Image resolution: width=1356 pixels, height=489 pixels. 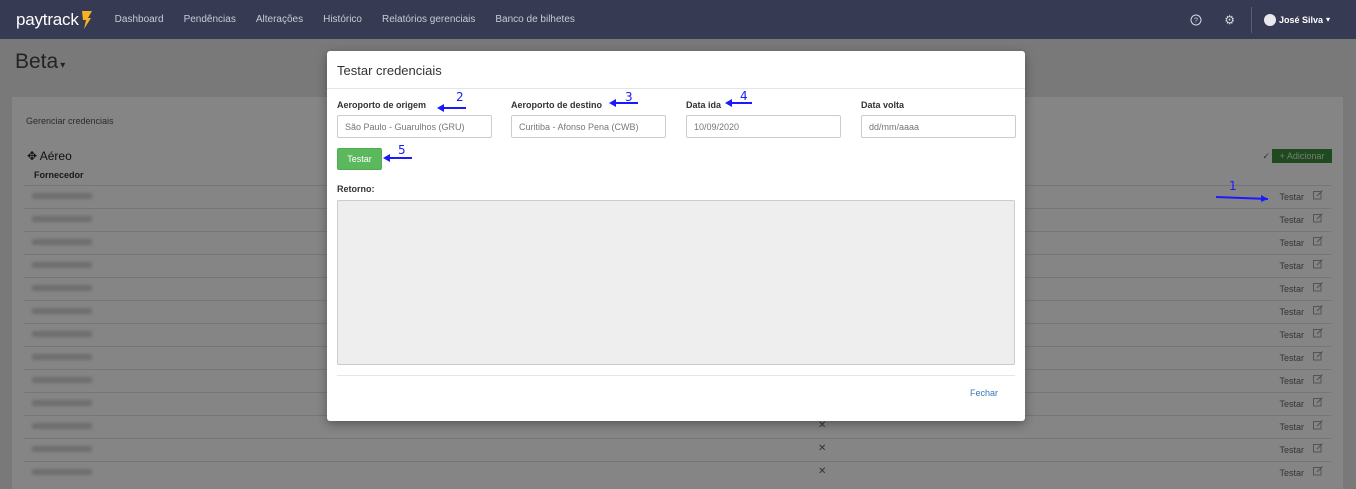 I want to click on user-menu: José Silva ▾, so click(x=1296, y=19).